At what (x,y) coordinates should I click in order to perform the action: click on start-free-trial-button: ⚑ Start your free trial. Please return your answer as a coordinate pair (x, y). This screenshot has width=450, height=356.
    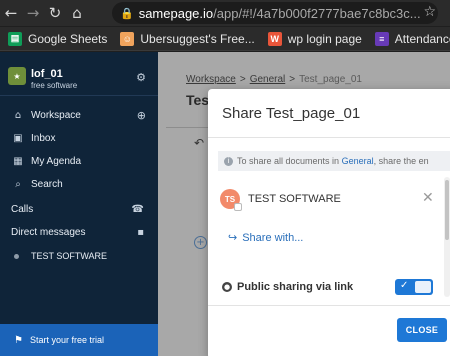
    Looking at the image, I should click on (79, 340).